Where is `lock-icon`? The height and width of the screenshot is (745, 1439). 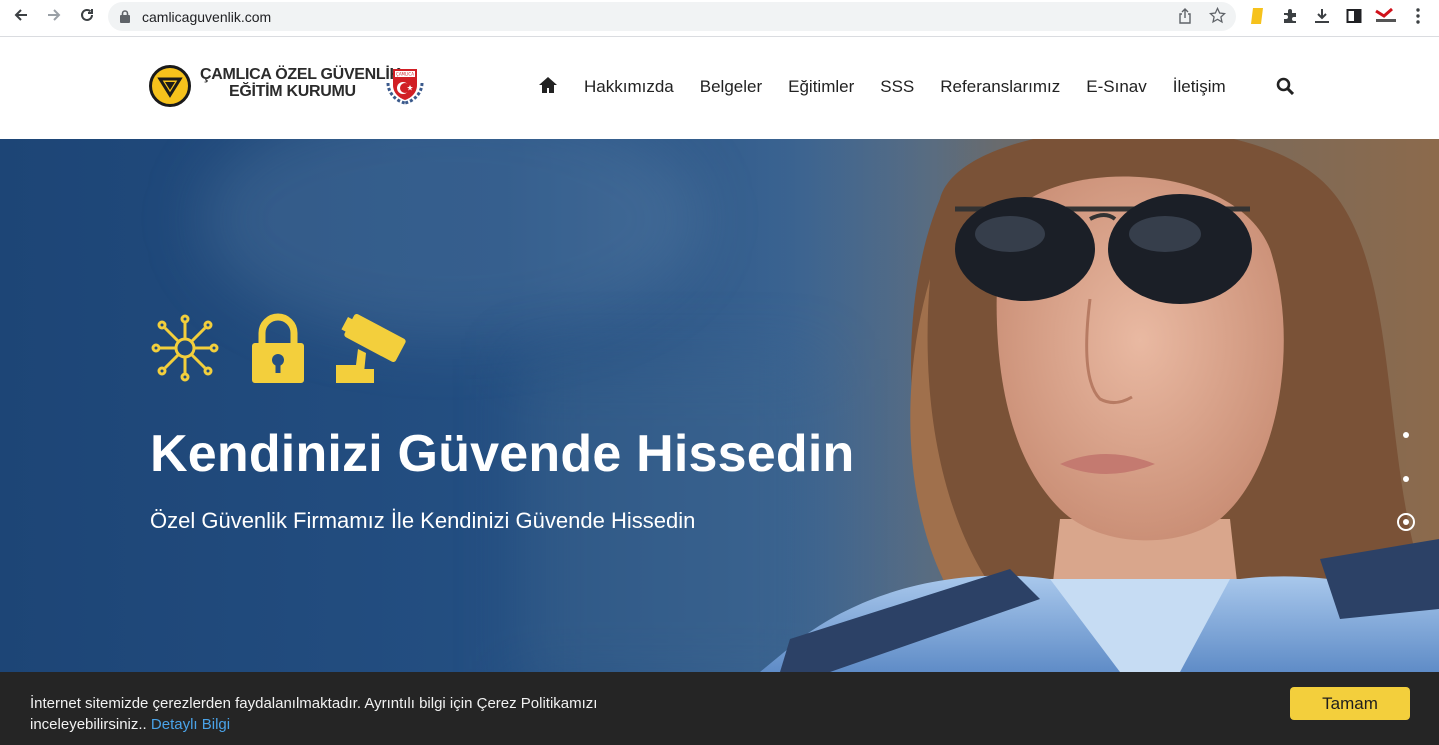
lock-icon is located at coordinates (125, 19).